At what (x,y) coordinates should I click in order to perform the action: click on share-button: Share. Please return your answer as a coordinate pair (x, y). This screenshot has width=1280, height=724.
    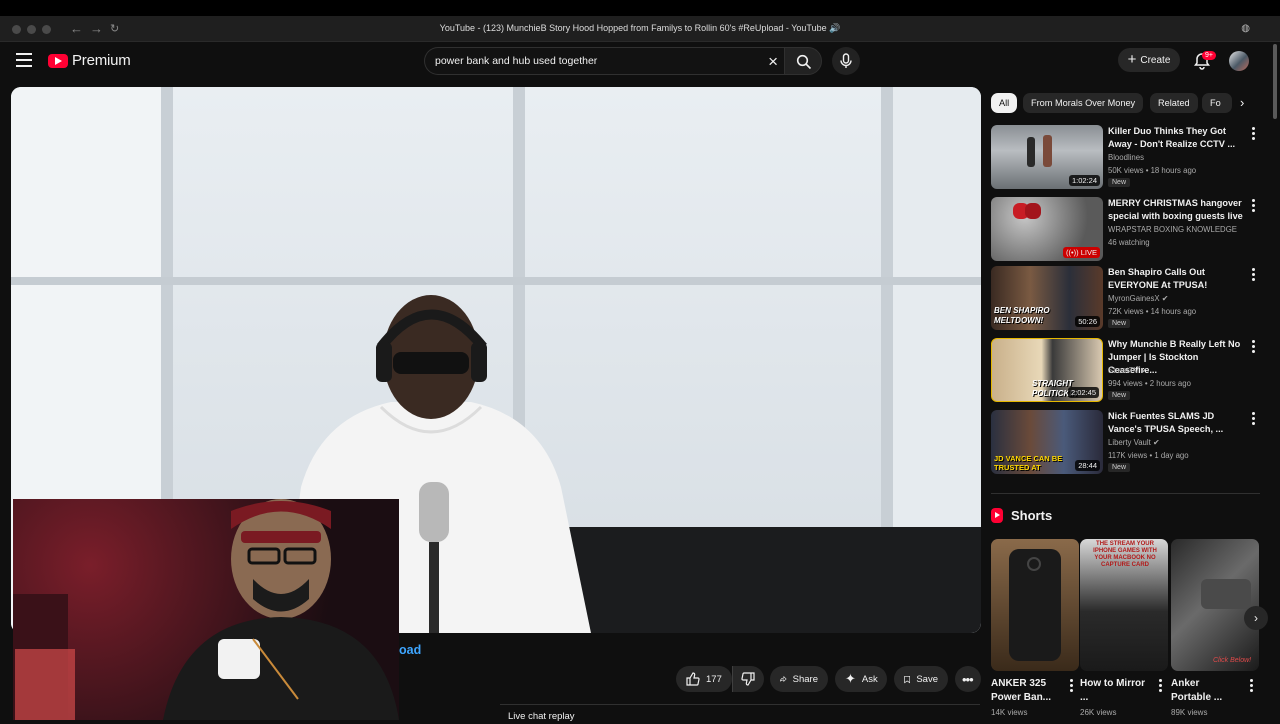
    Looking at the image, I should click on (799, 679).